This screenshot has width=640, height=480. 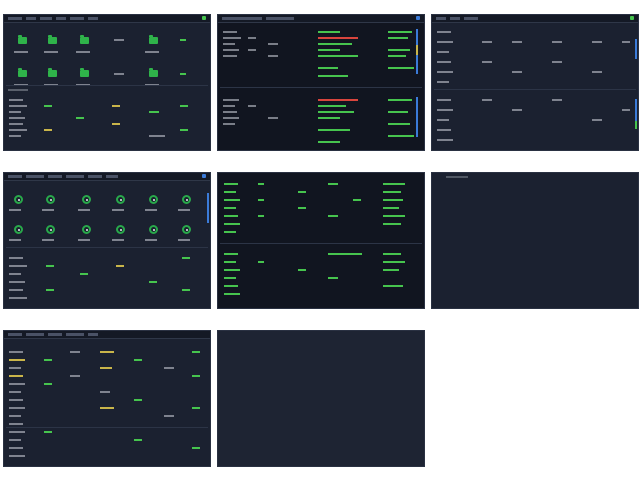 I want to click on dashboard-thumbnail-gauges, so click(x=107, y=240).